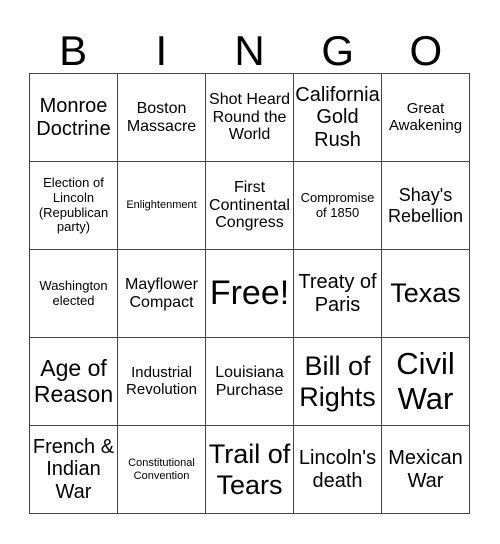 The width and height of the screenshot is (500, 544). Describe the element at coordinates (426, 206) in the screenshot. I see `bingo-cell: Shay's Rebellion` at that location.